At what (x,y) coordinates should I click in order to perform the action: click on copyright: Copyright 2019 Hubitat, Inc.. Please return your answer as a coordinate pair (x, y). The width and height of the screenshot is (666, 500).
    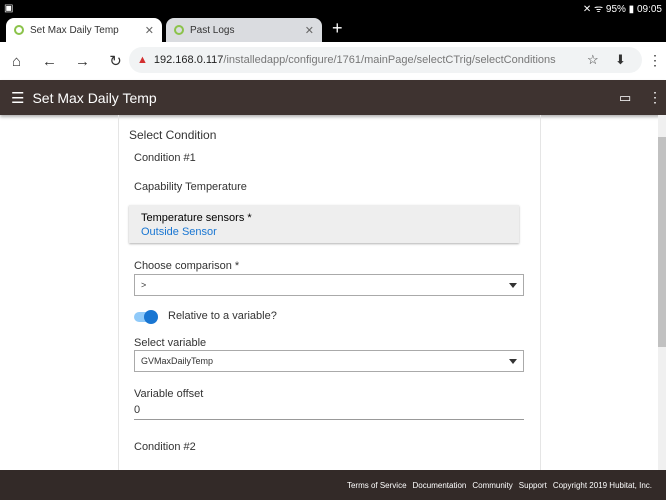
    Looking at the image, I should click on (602, 485).